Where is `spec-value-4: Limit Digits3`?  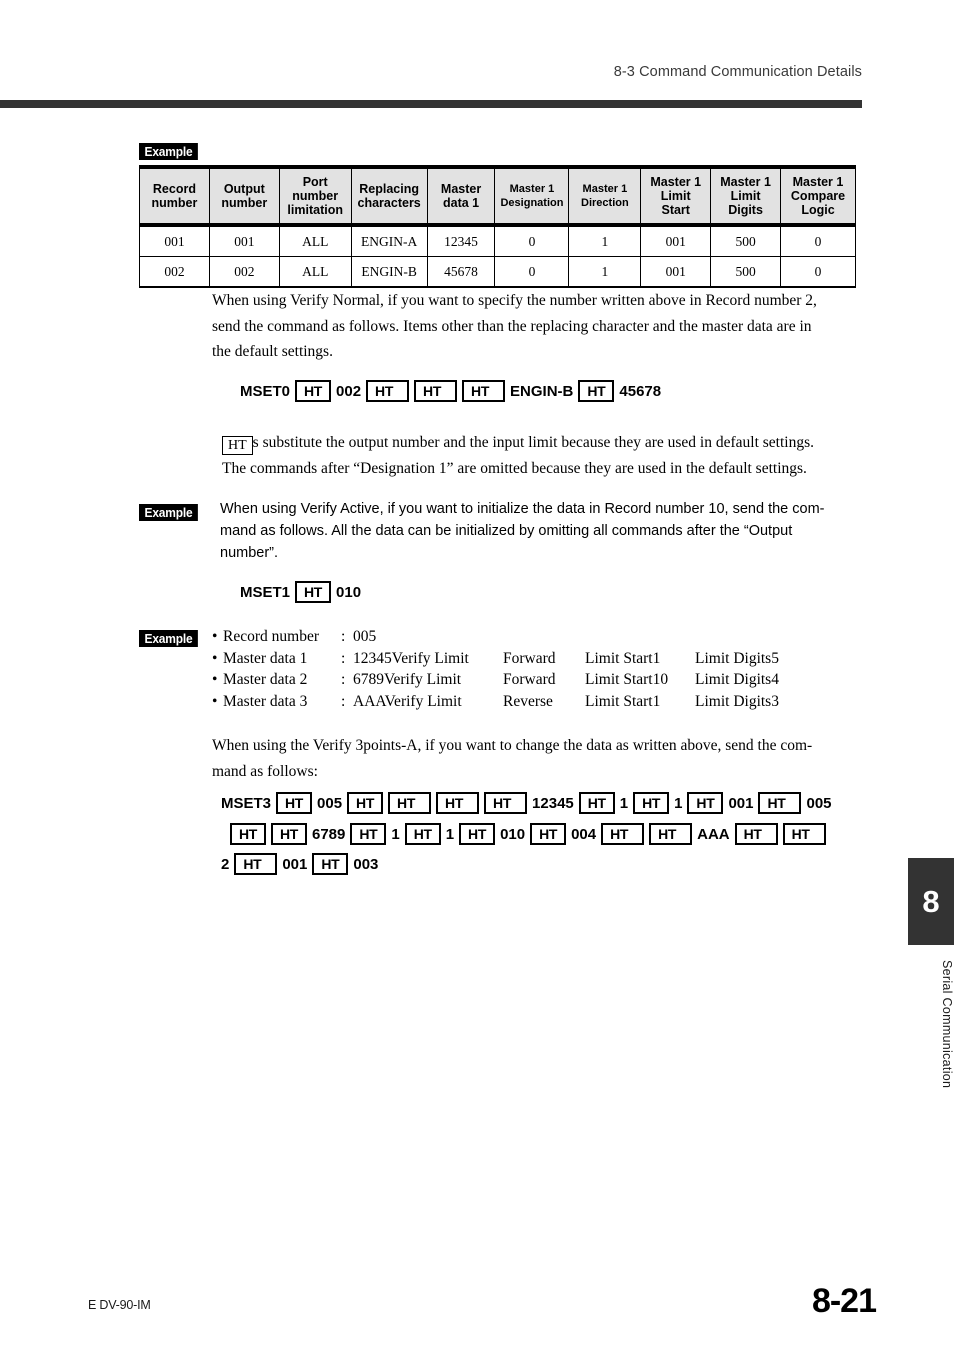 spec-value-4: Limit Digits3 is located at coordinates (737, 701).